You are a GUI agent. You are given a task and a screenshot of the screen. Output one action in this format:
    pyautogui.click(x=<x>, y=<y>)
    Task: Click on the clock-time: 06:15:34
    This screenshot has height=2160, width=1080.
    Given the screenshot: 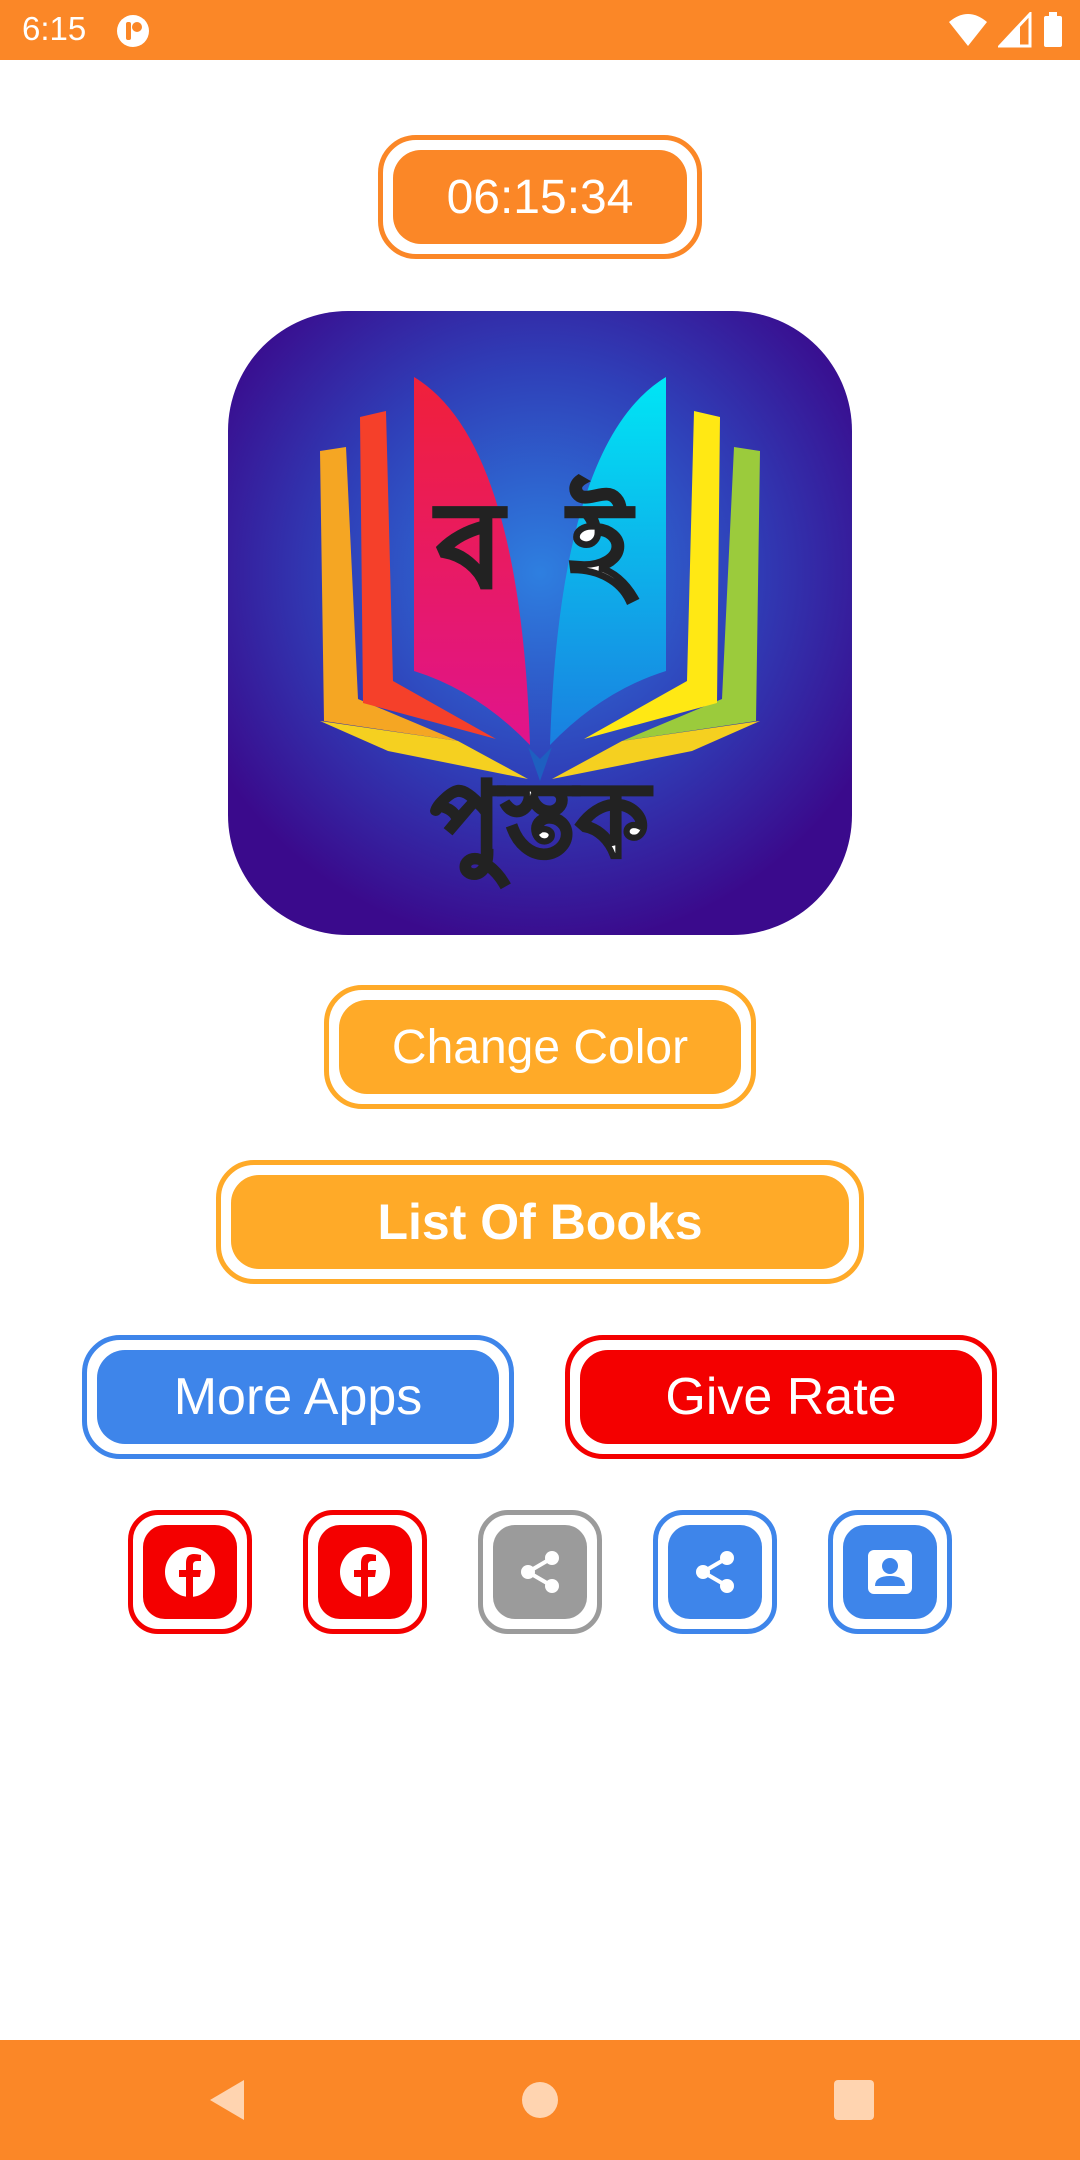 What is the action you would take?
    pyautogui.click(x=540, y=197)
    